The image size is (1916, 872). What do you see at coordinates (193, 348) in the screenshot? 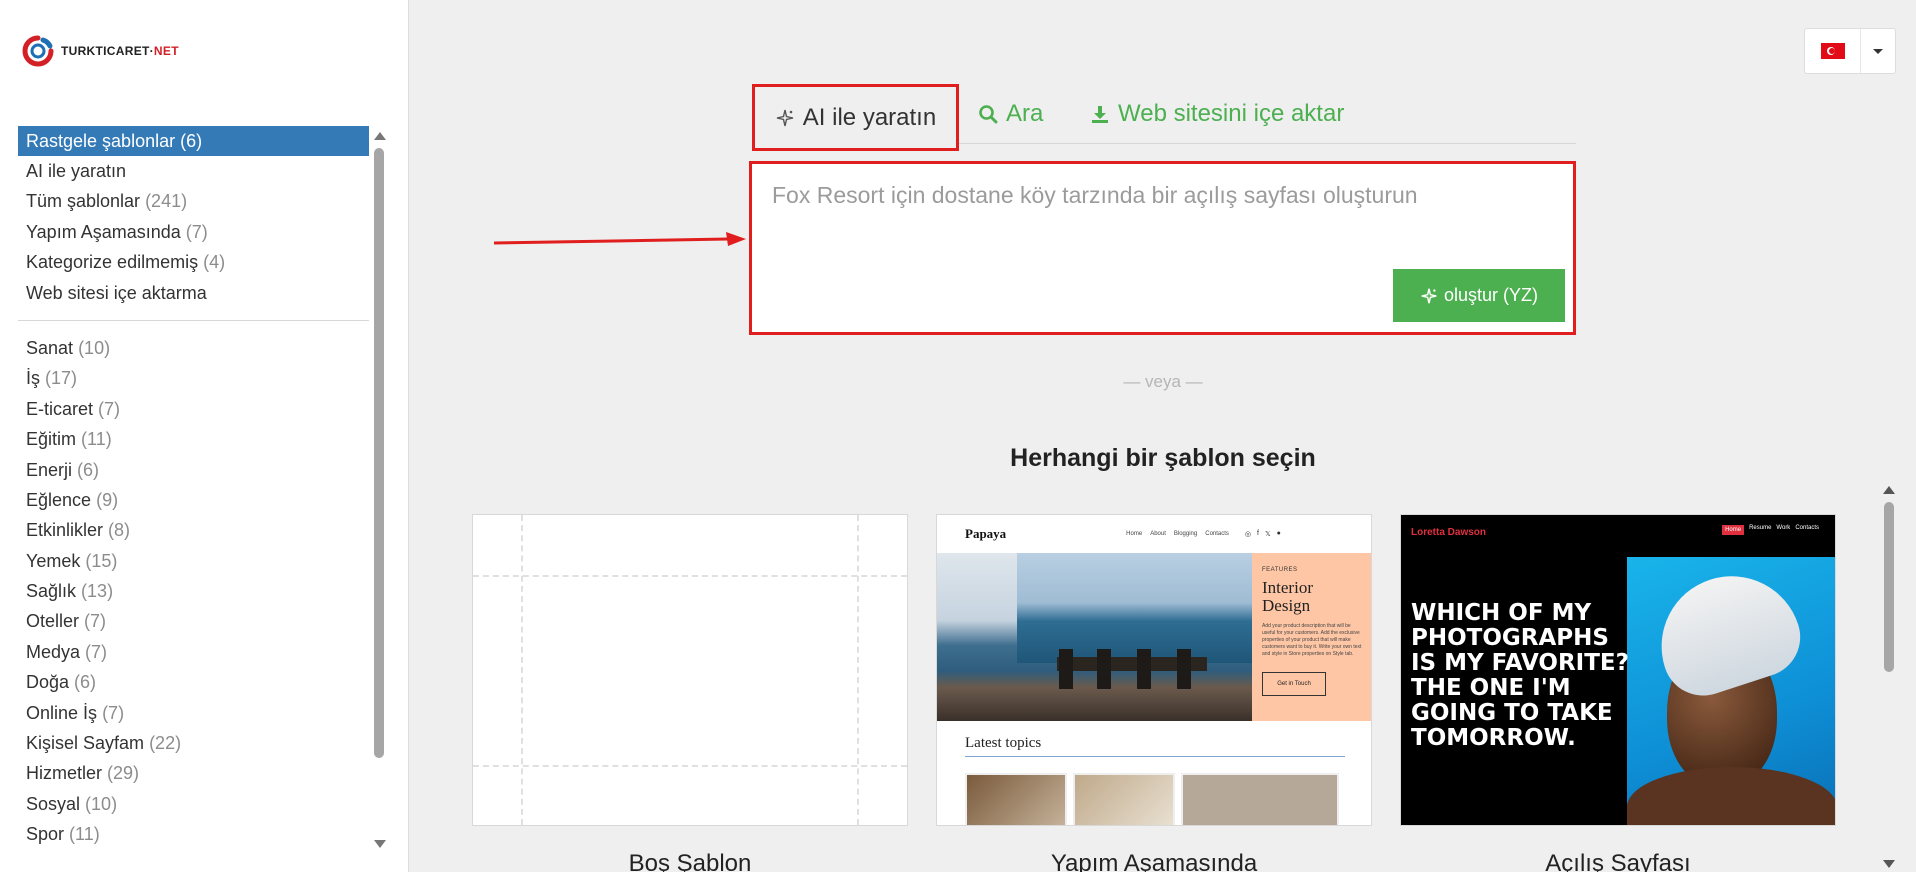
I see `sidebar-item: Sanat (10)` at bounding box center [193, 348].